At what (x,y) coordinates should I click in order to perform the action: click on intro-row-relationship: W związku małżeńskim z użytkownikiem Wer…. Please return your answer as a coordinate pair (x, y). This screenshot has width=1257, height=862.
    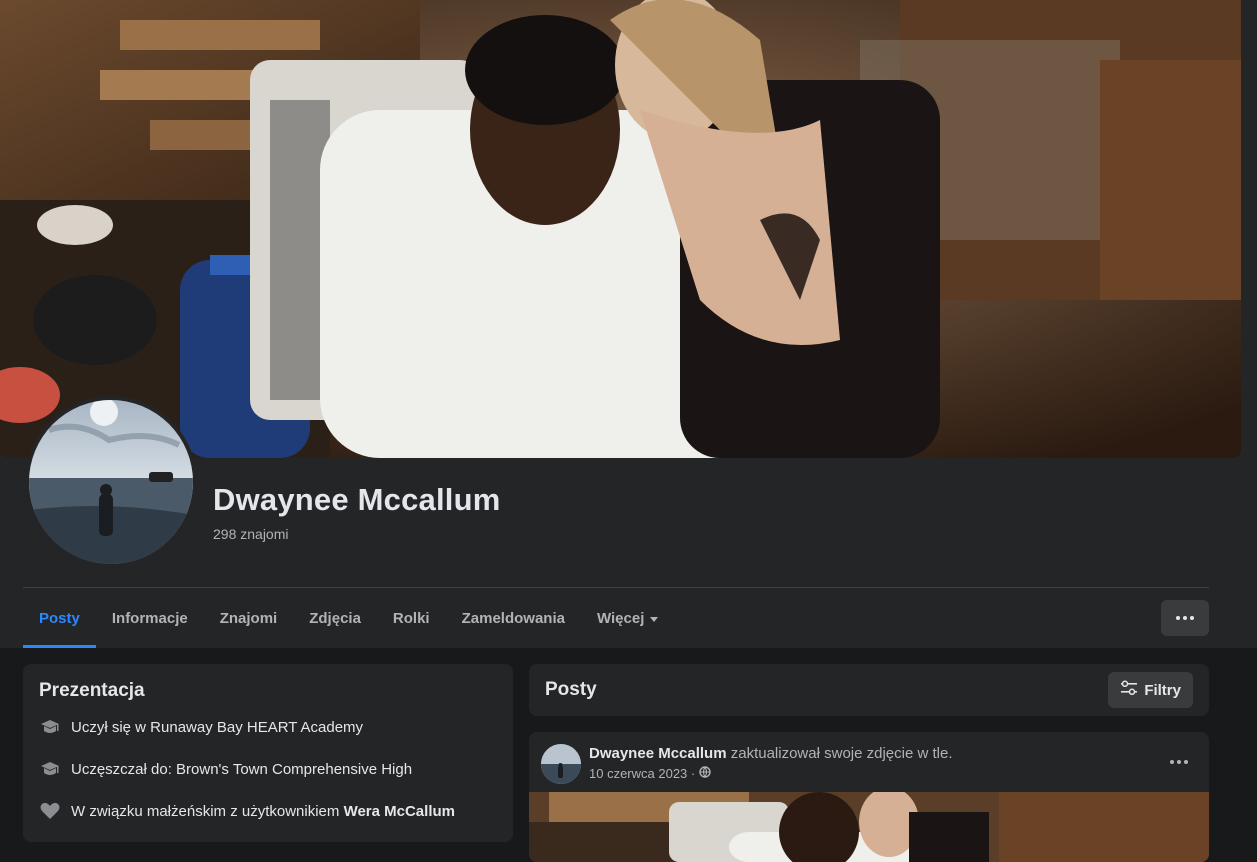
    Looking at the image, I should click on (247, 811).